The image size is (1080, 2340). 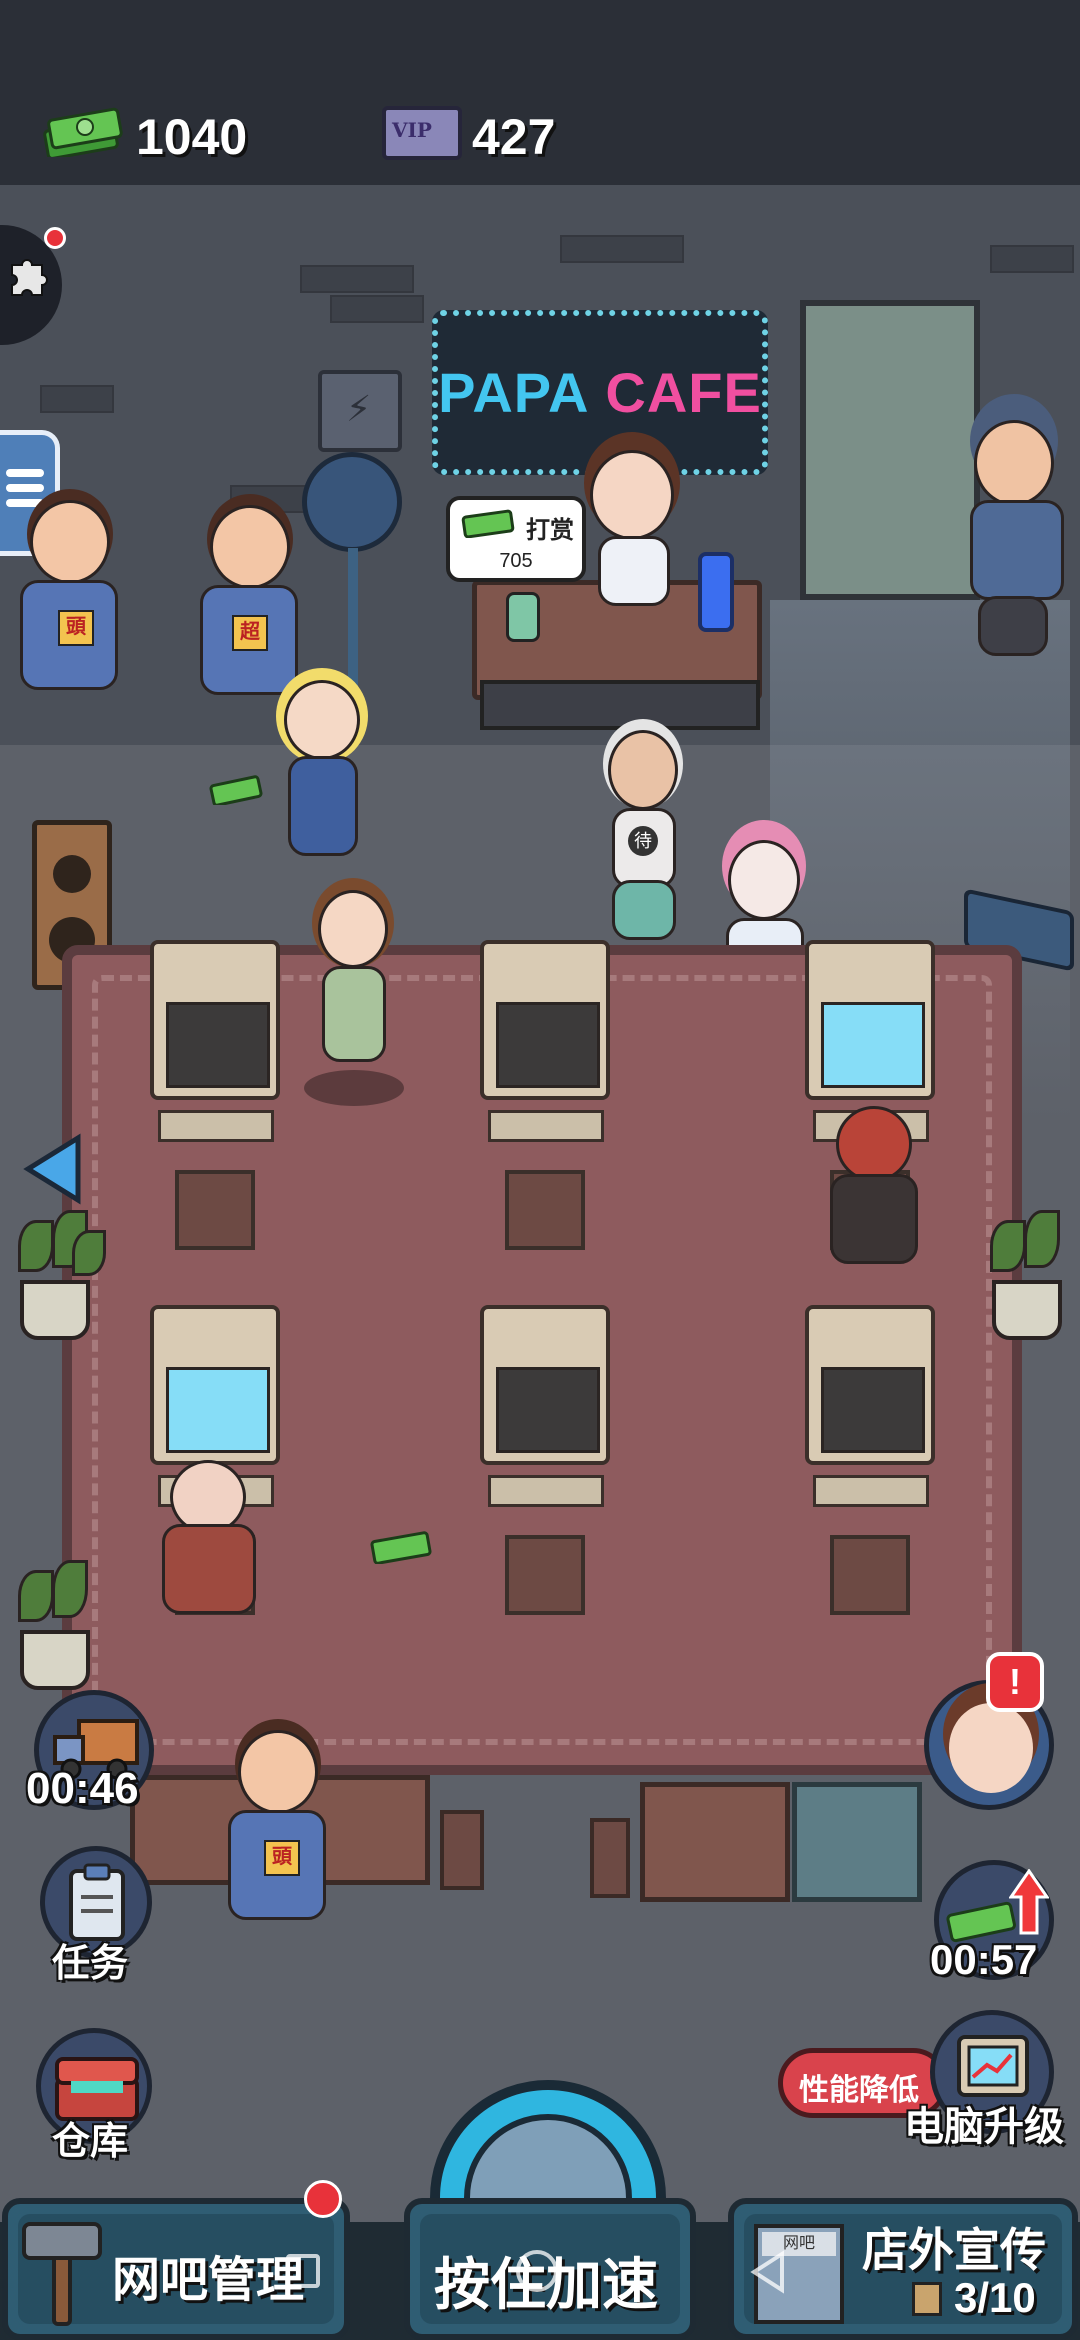 I want to click on manage-cafe-label: 网吧管理, so click(x=208, y=2280).